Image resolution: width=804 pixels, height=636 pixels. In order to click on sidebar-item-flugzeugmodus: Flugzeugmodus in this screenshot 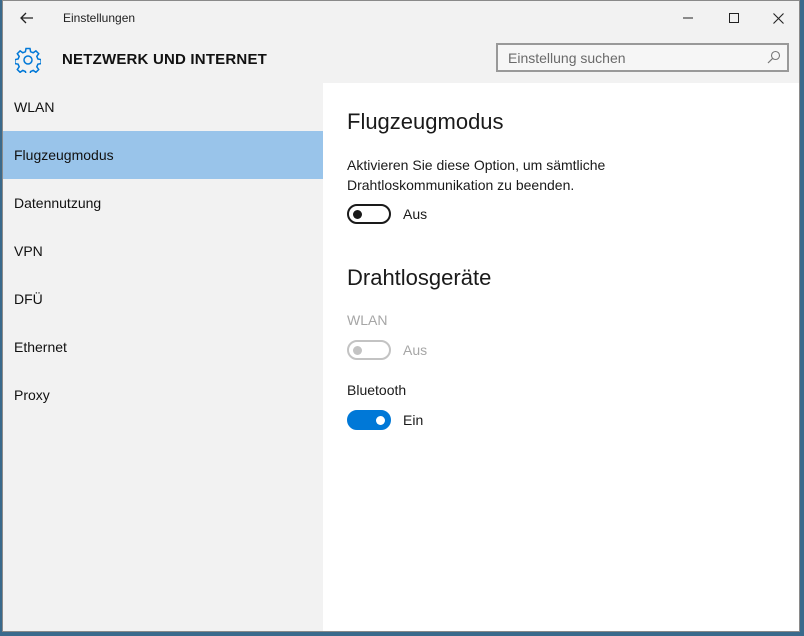, I will do `click(163, 155)`.